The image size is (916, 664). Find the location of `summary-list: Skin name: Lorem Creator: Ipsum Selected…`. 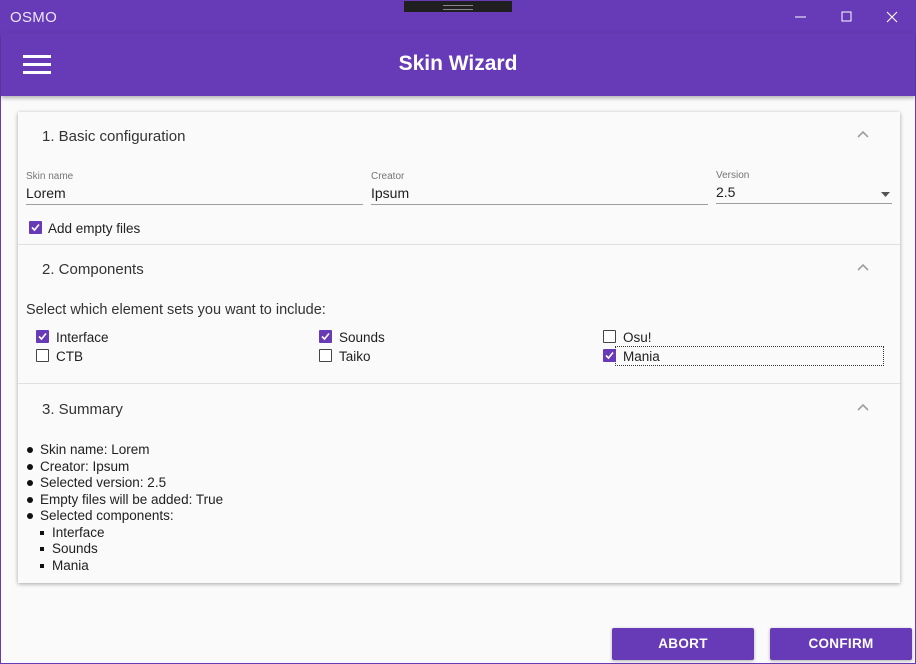

summary-list: Skin name: Lorem Creator: Ipsum Selected… is located at coordinates (124, 508).